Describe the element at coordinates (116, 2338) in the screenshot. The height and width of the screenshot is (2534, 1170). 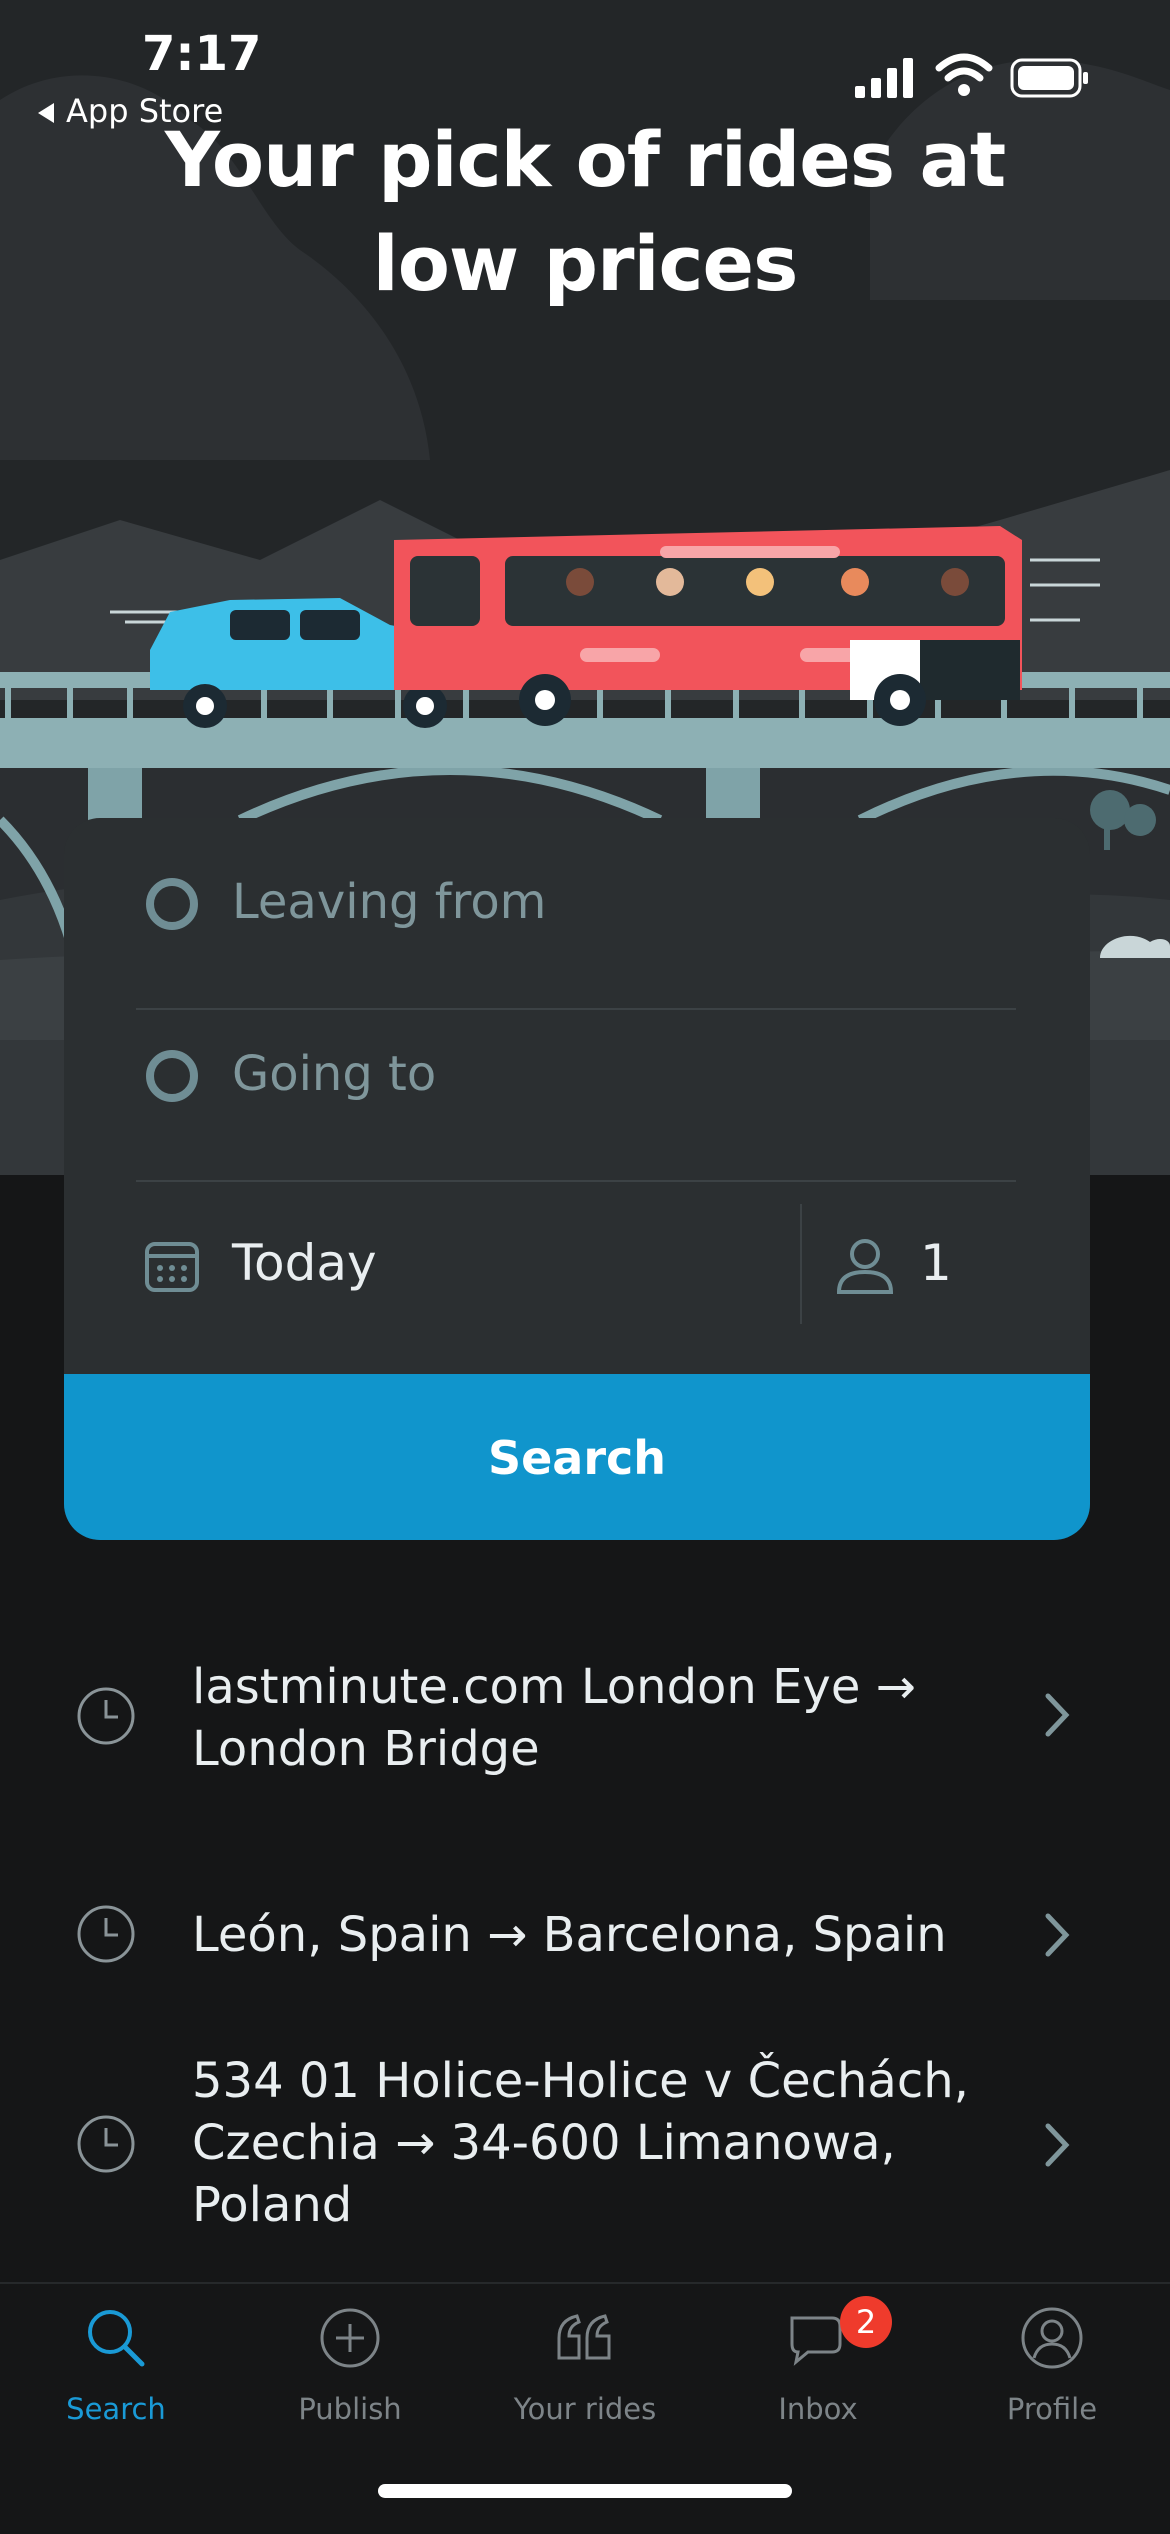
I see `search-icon` at that location.